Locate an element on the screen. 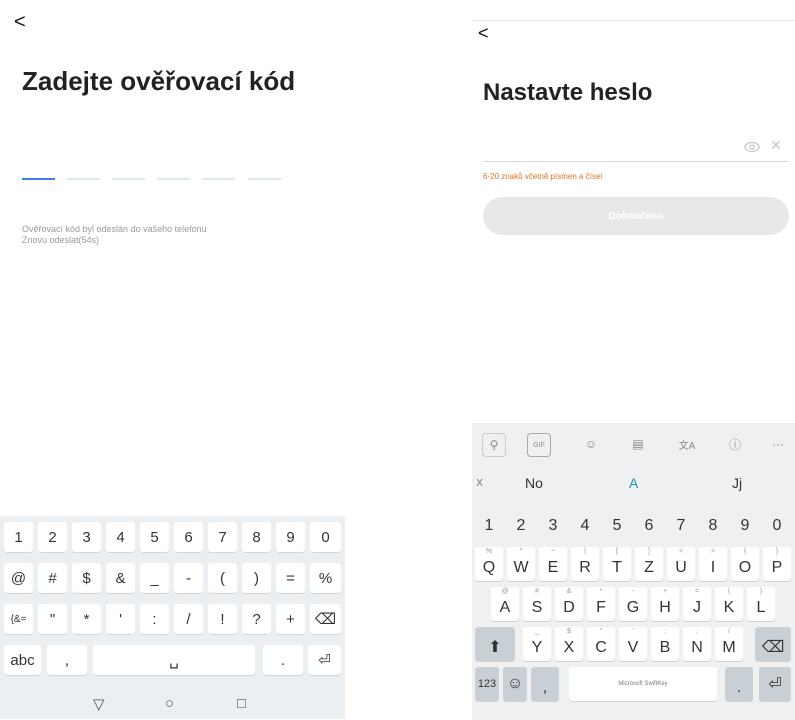  key-v: ' V is located at coordinates (633, 644).